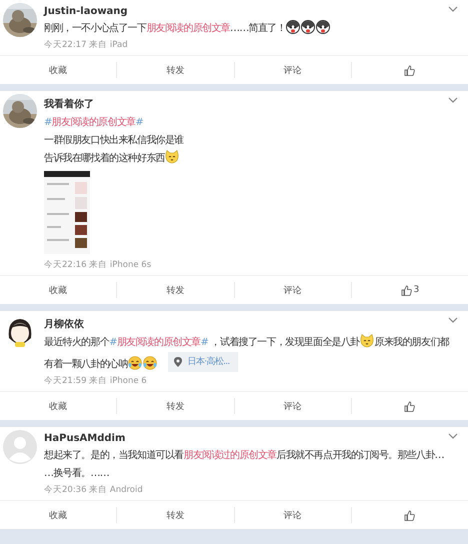 The image size is (468, 544). I want to click on post-text: 告诉我在哪找着的这种好东西, so click(112, 159).